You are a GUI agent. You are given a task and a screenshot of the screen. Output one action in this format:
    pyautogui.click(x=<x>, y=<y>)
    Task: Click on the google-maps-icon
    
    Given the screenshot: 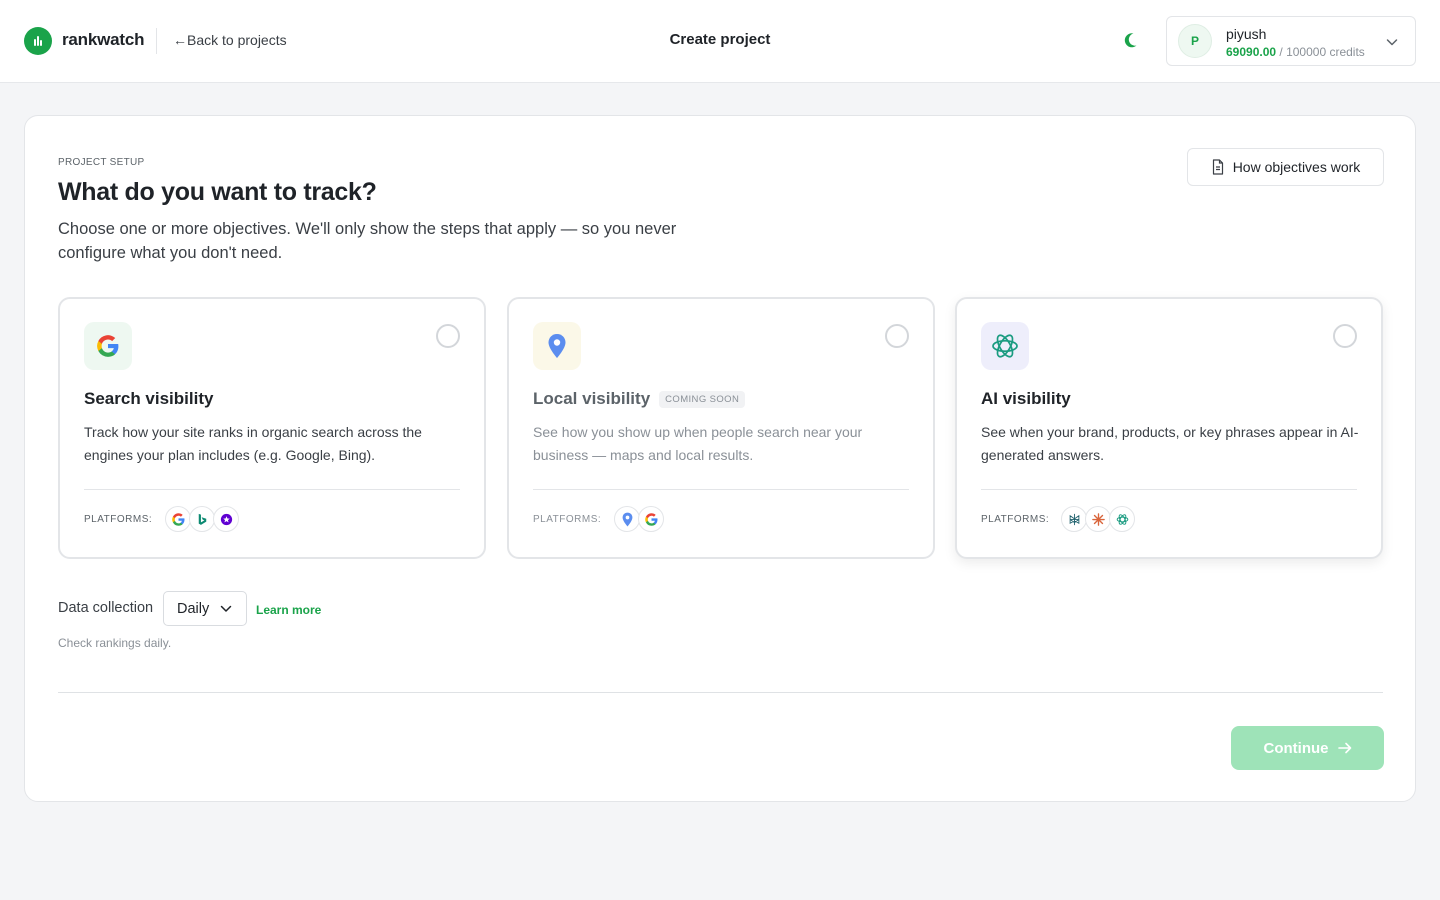 What is the action you would take?
    pyautogui.click(x=627, y=519)
    